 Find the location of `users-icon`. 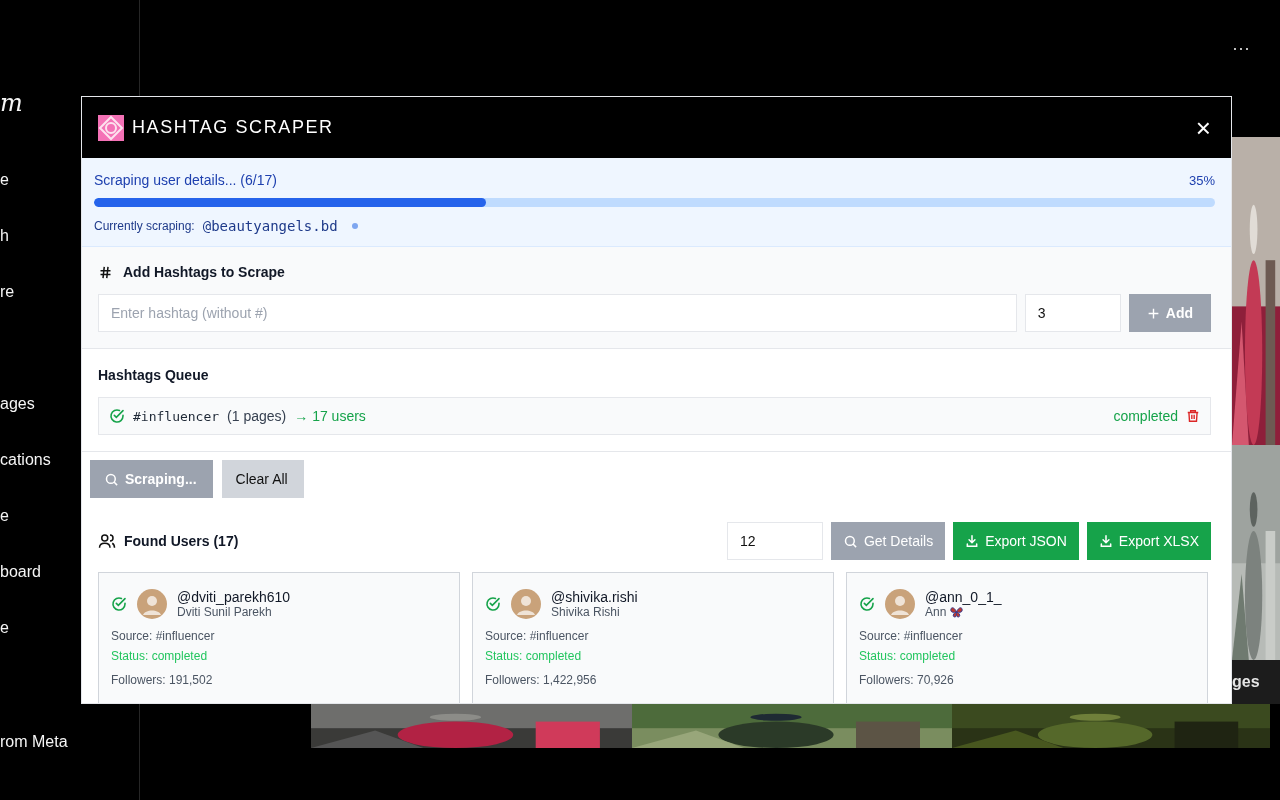

users-icon is located at coordinates (107, 541).